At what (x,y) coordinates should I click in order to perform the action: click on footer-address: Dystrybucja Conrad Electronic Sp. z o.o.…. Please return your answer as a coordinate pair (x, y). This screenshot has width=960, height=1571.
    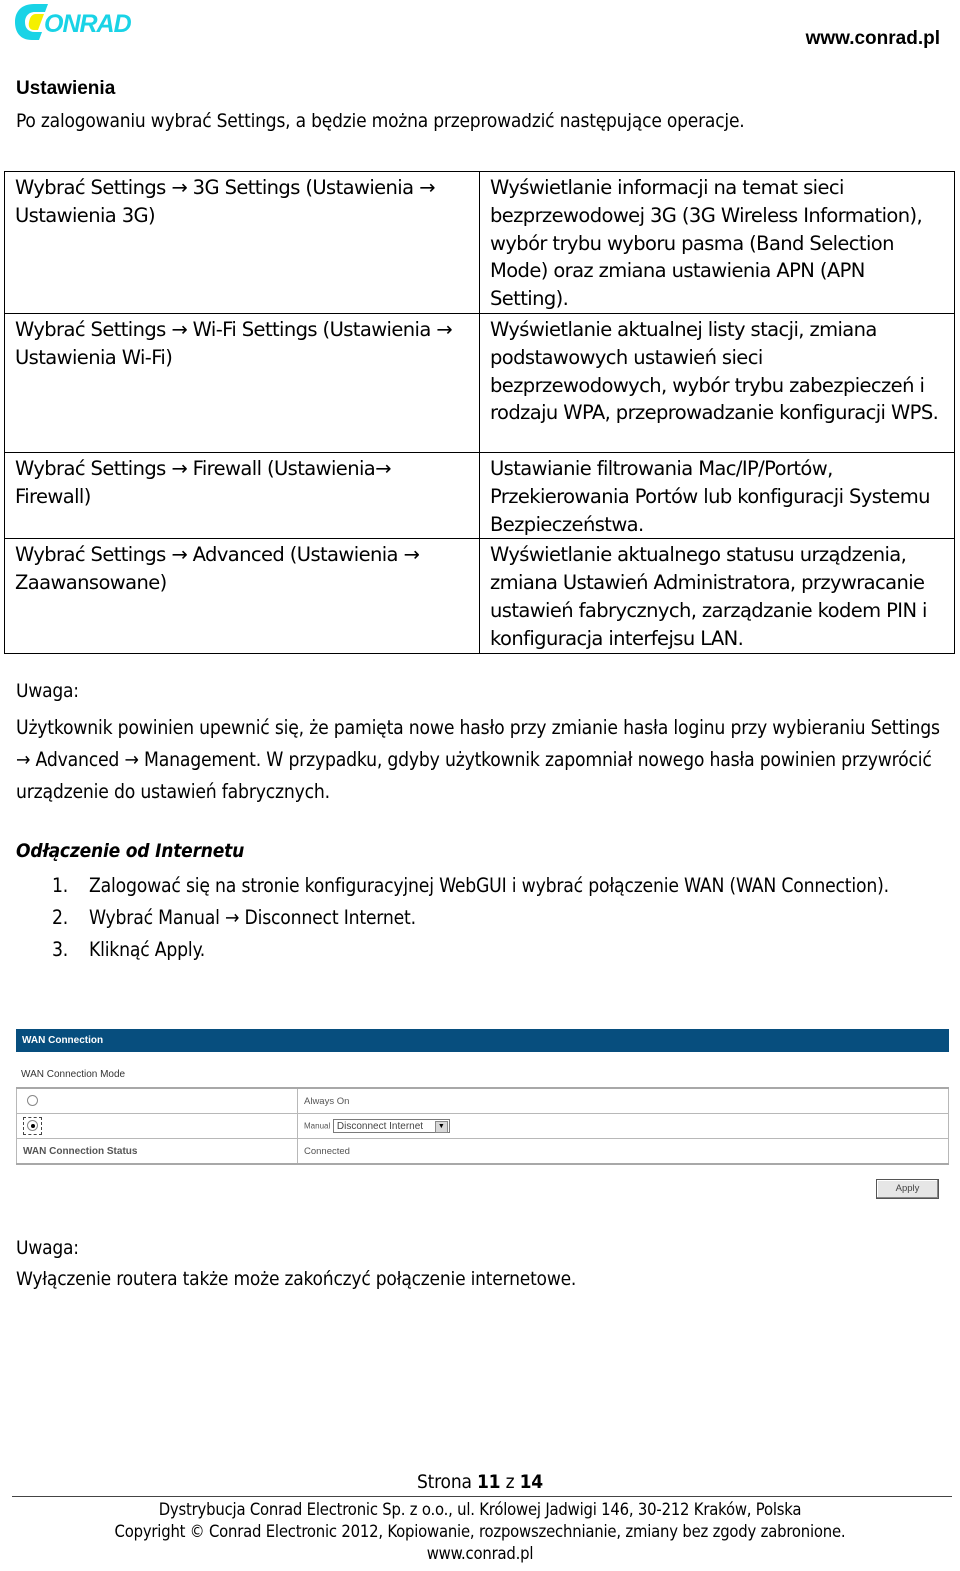
    Looking at the image, I should click on (480, 1509).